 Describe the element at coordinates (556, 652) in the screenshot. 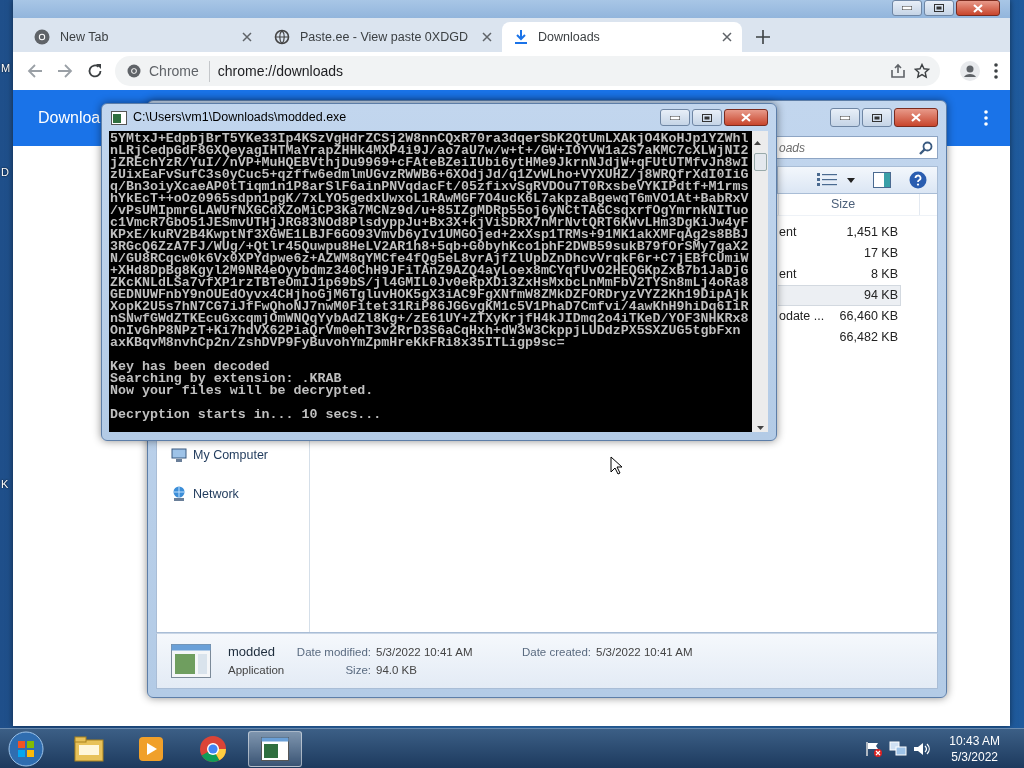

I see `field-label: Date created:` at that location.